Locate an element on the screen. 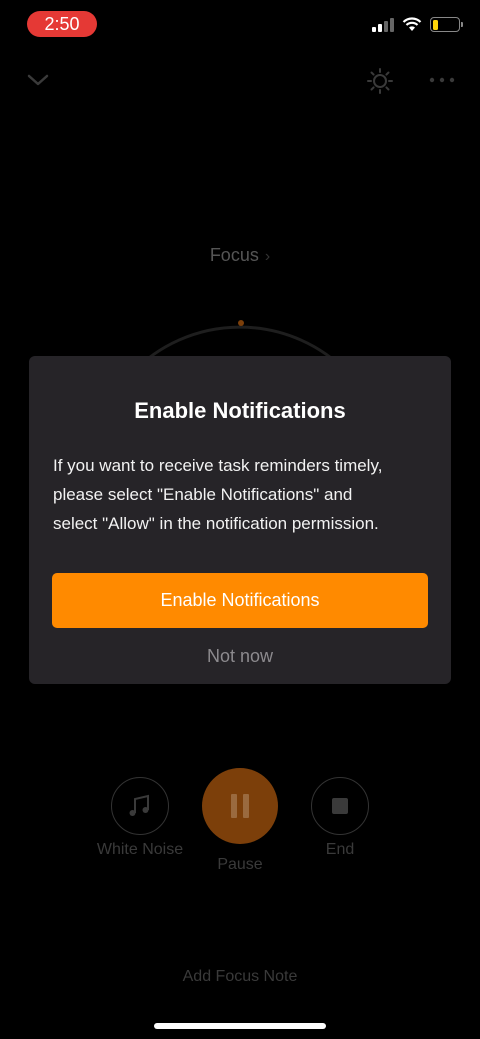  end-button: End is located at coordinates (340, 818).